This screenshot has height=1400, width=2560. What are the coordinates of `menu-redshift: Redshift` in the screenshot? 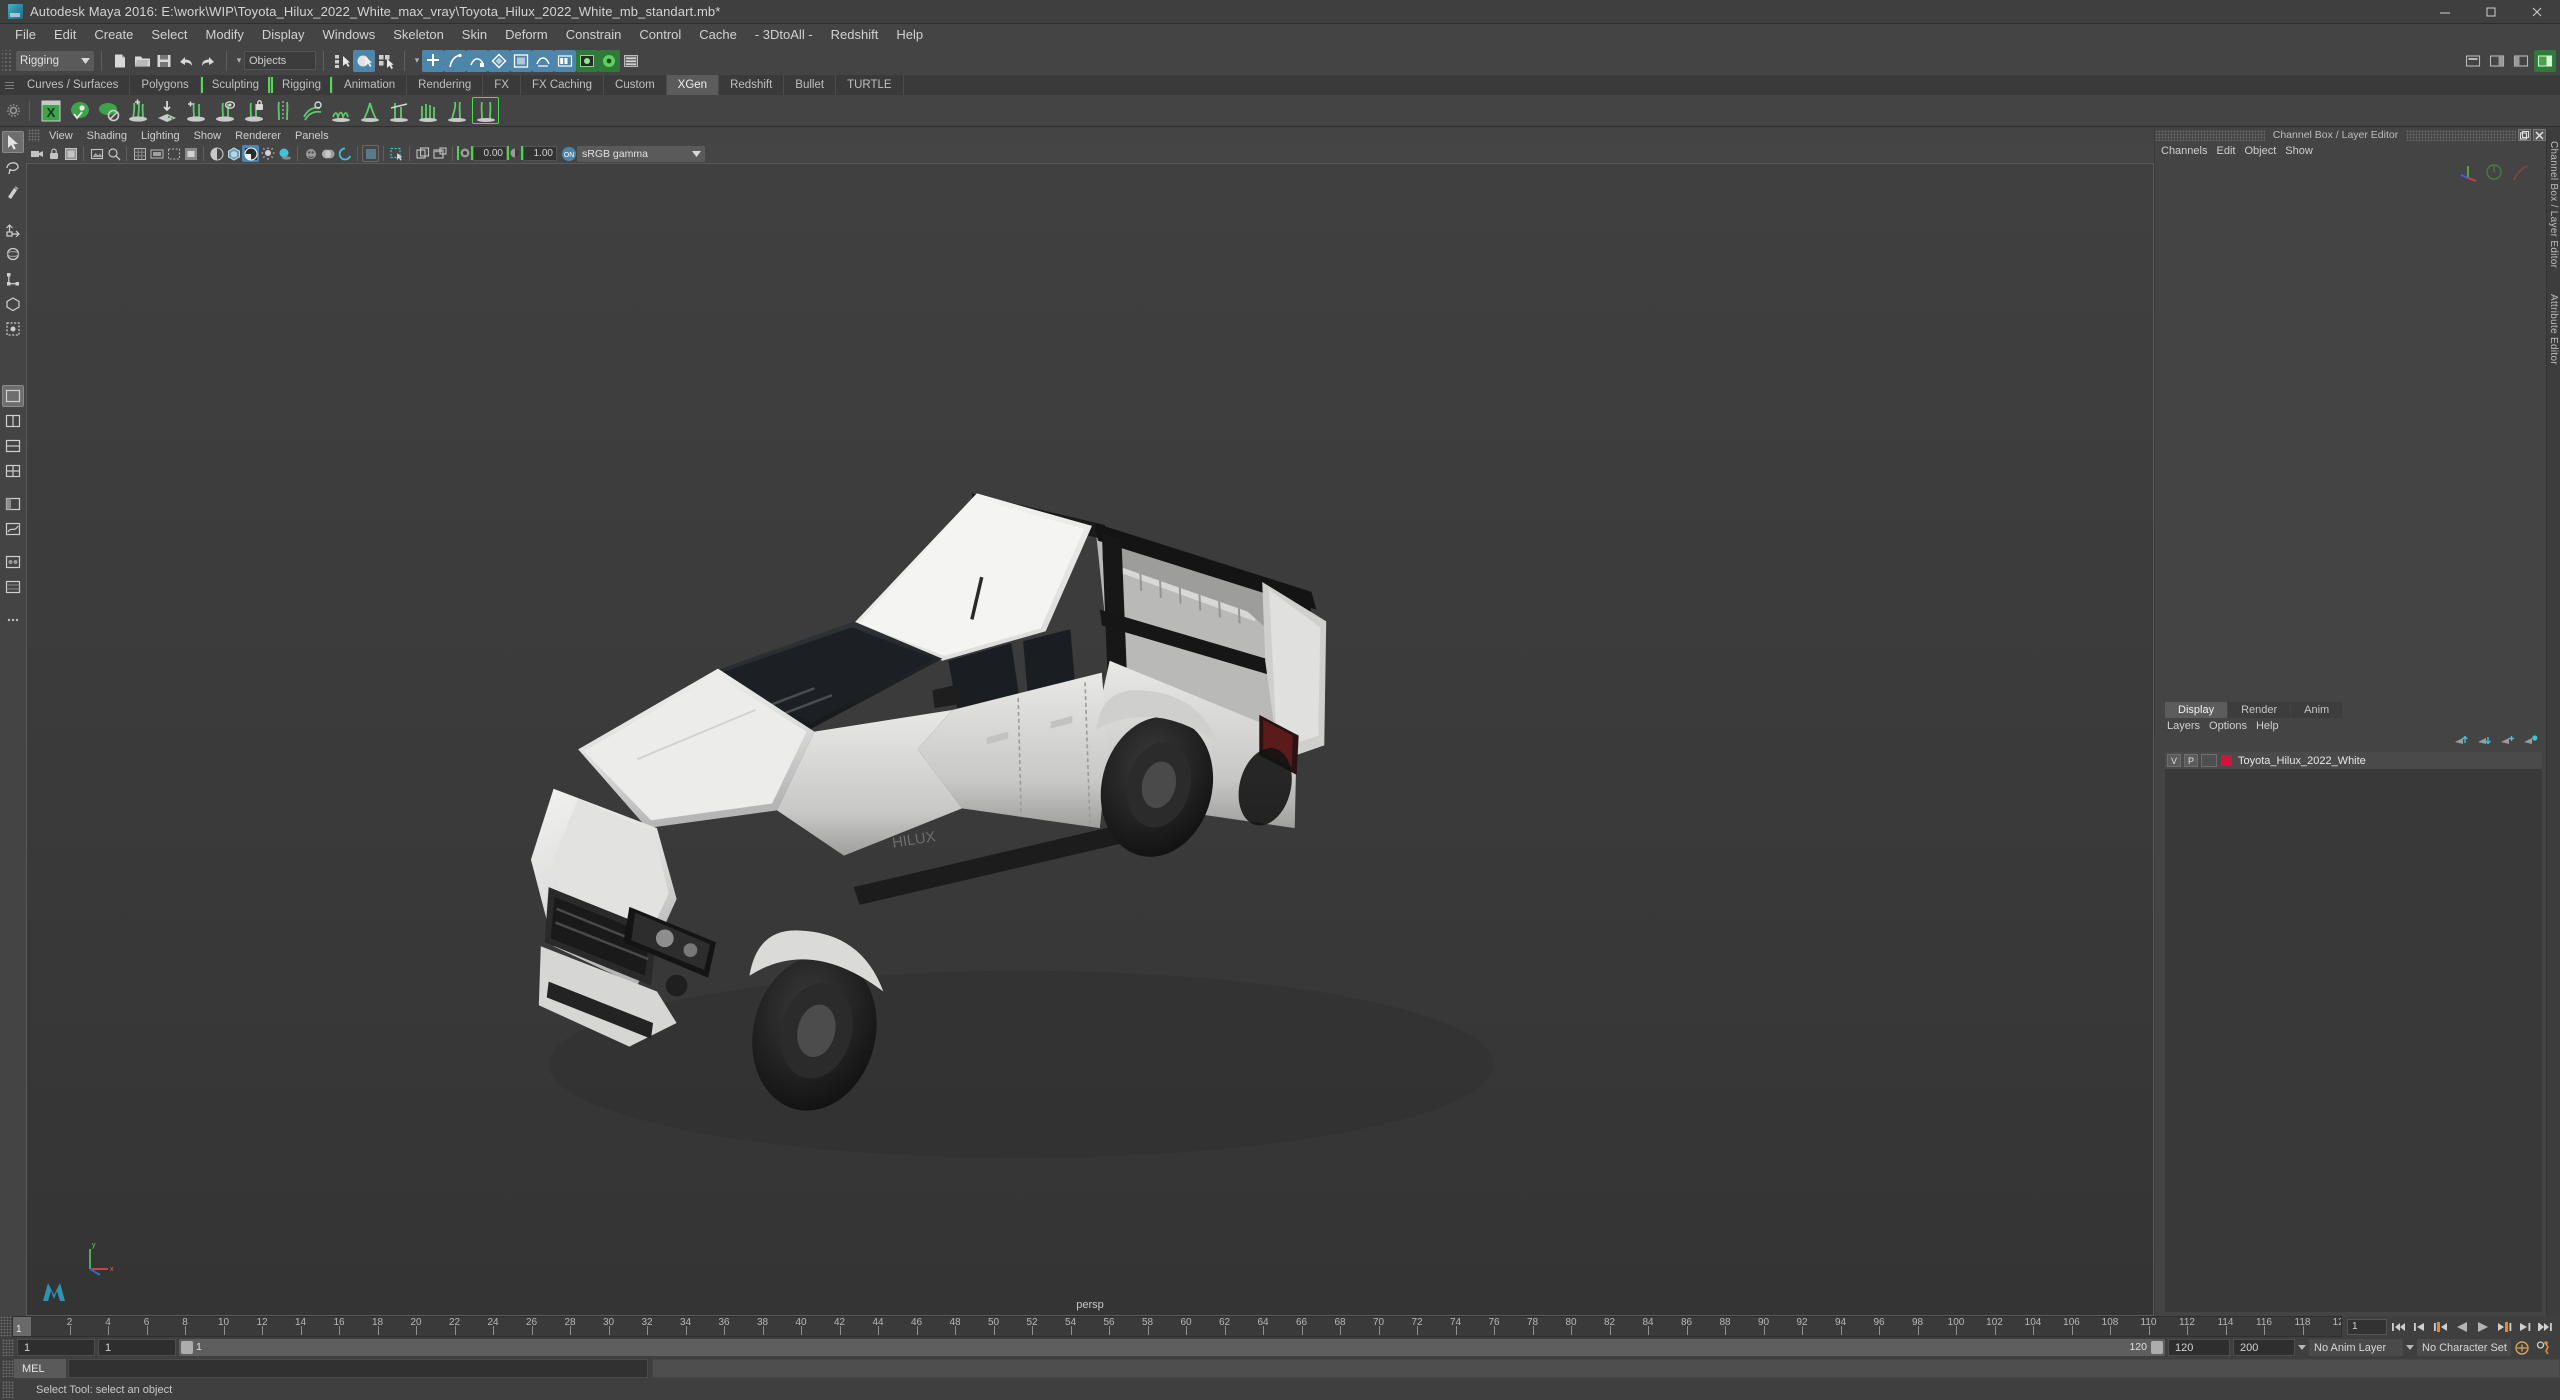 It's located at (855, 35).